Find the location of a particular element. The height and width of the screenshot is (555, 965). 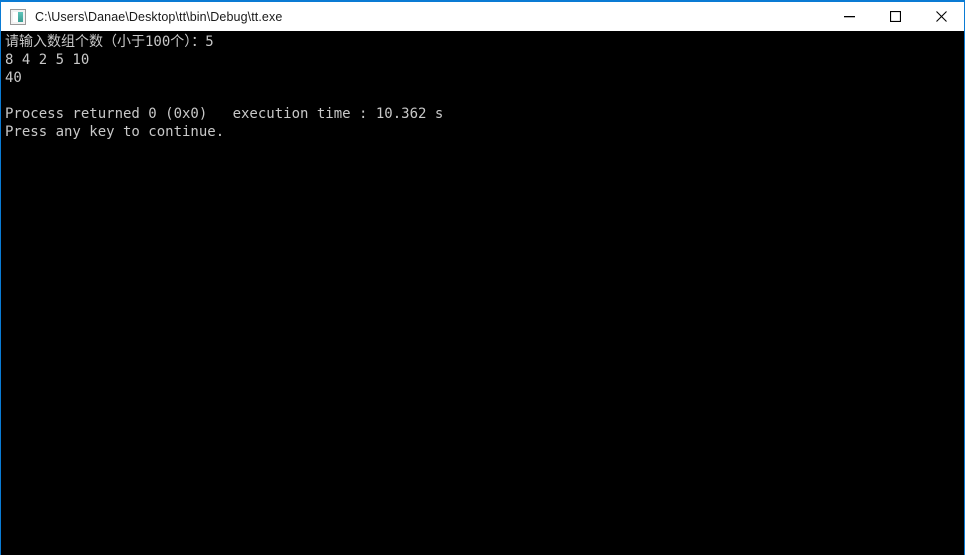

close-button is located at coordinates (941, 16).